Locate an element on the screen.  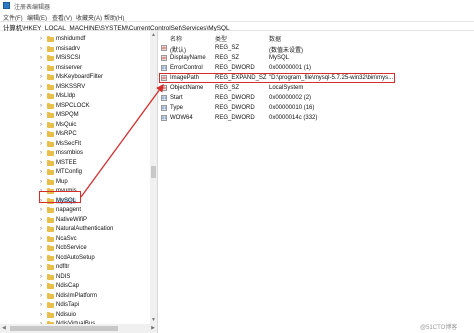
value-row: DisplayName REG_SZ MySQL is located at coordinates (316, 58).